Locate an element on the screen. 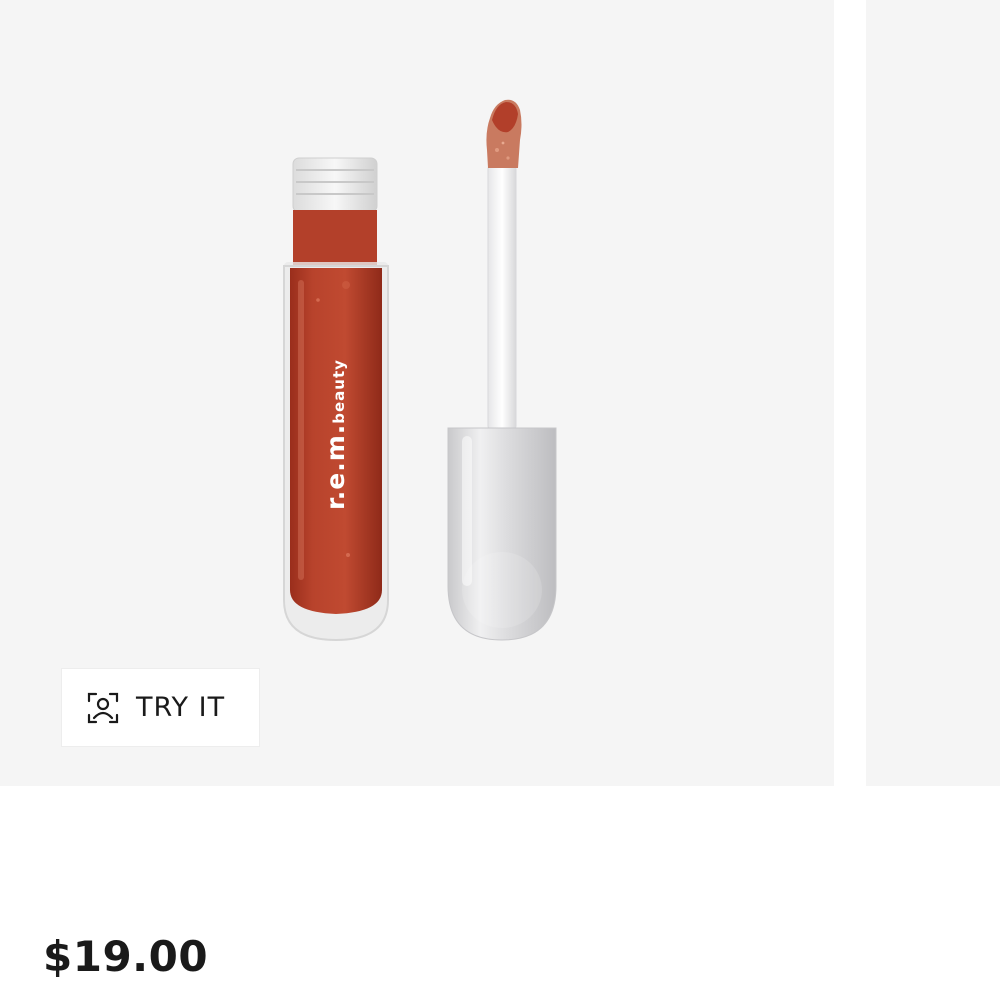  product-price: $19.00 is located at coordinates (126, 956).